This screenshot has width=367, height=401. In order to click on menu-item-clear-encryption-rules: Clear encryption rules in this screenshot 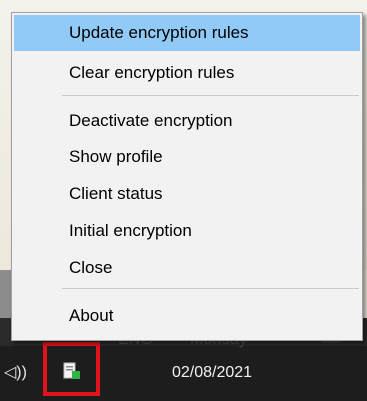, I will do `click(187, 73)`.